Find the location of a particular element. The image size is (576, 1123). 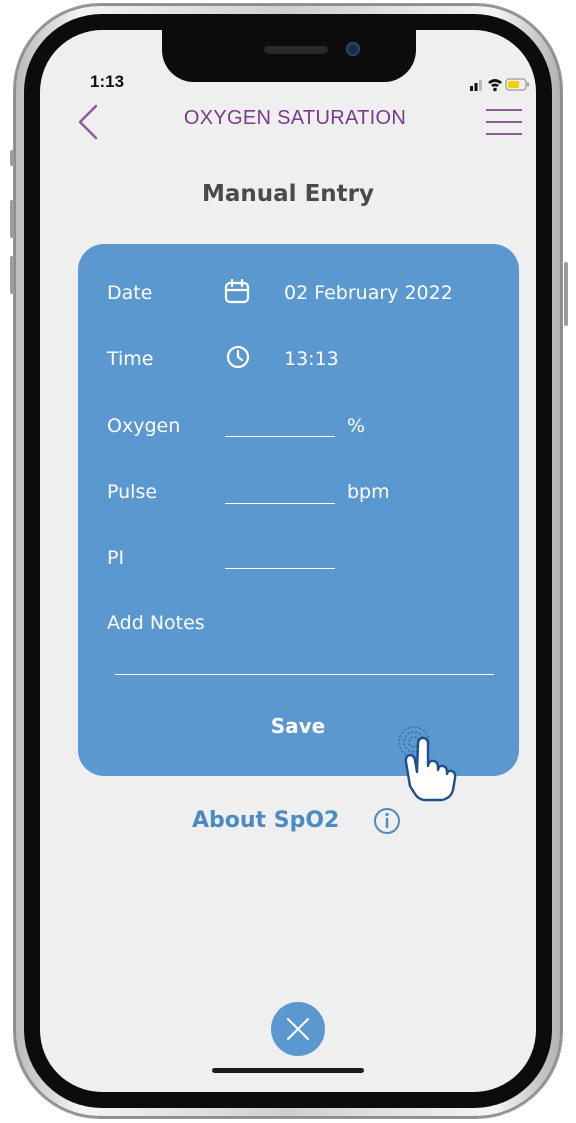

date-value: 02 February 2022 is located at coordinates (368, 293).